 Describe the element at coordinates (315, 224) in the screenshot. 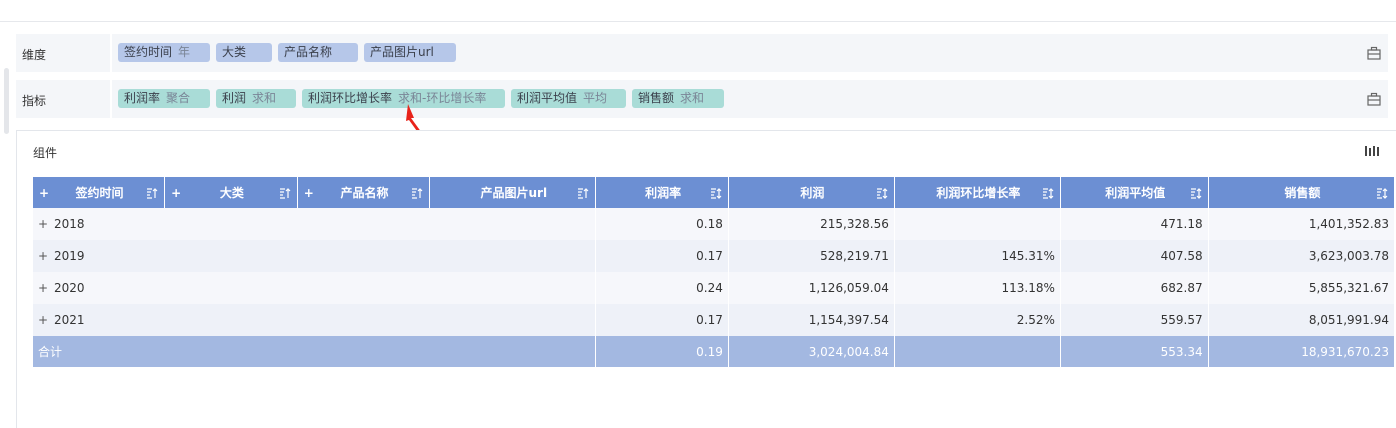

I see `row-label-cell: +2018` at that location.